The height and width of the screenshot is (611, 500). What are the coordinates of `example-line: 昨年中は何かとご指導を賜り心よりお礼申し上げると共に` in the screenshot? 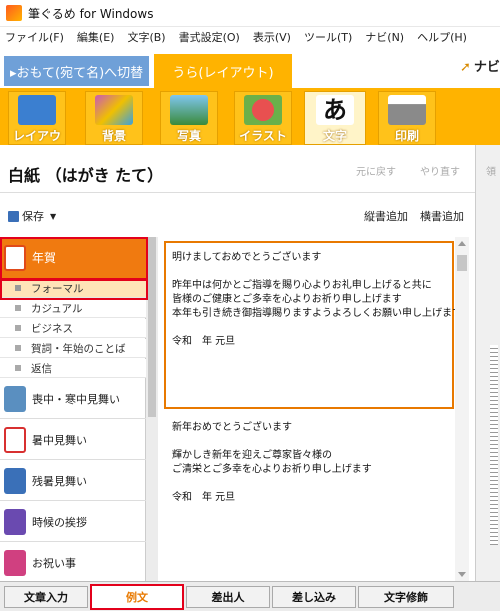 It's located at (302, 285).